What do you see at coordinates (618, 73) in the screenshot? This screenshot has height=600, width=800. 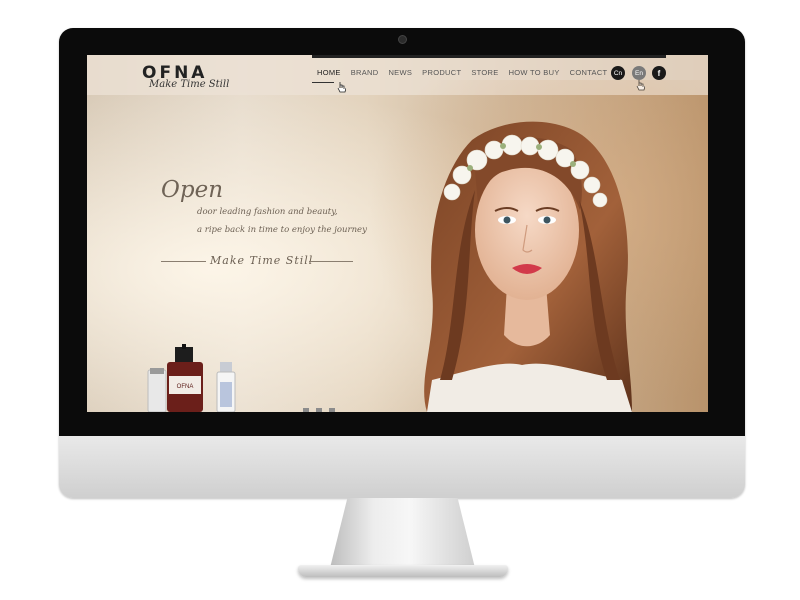 I see `language-cn-button: Cn` at bounding box center [618, 73].